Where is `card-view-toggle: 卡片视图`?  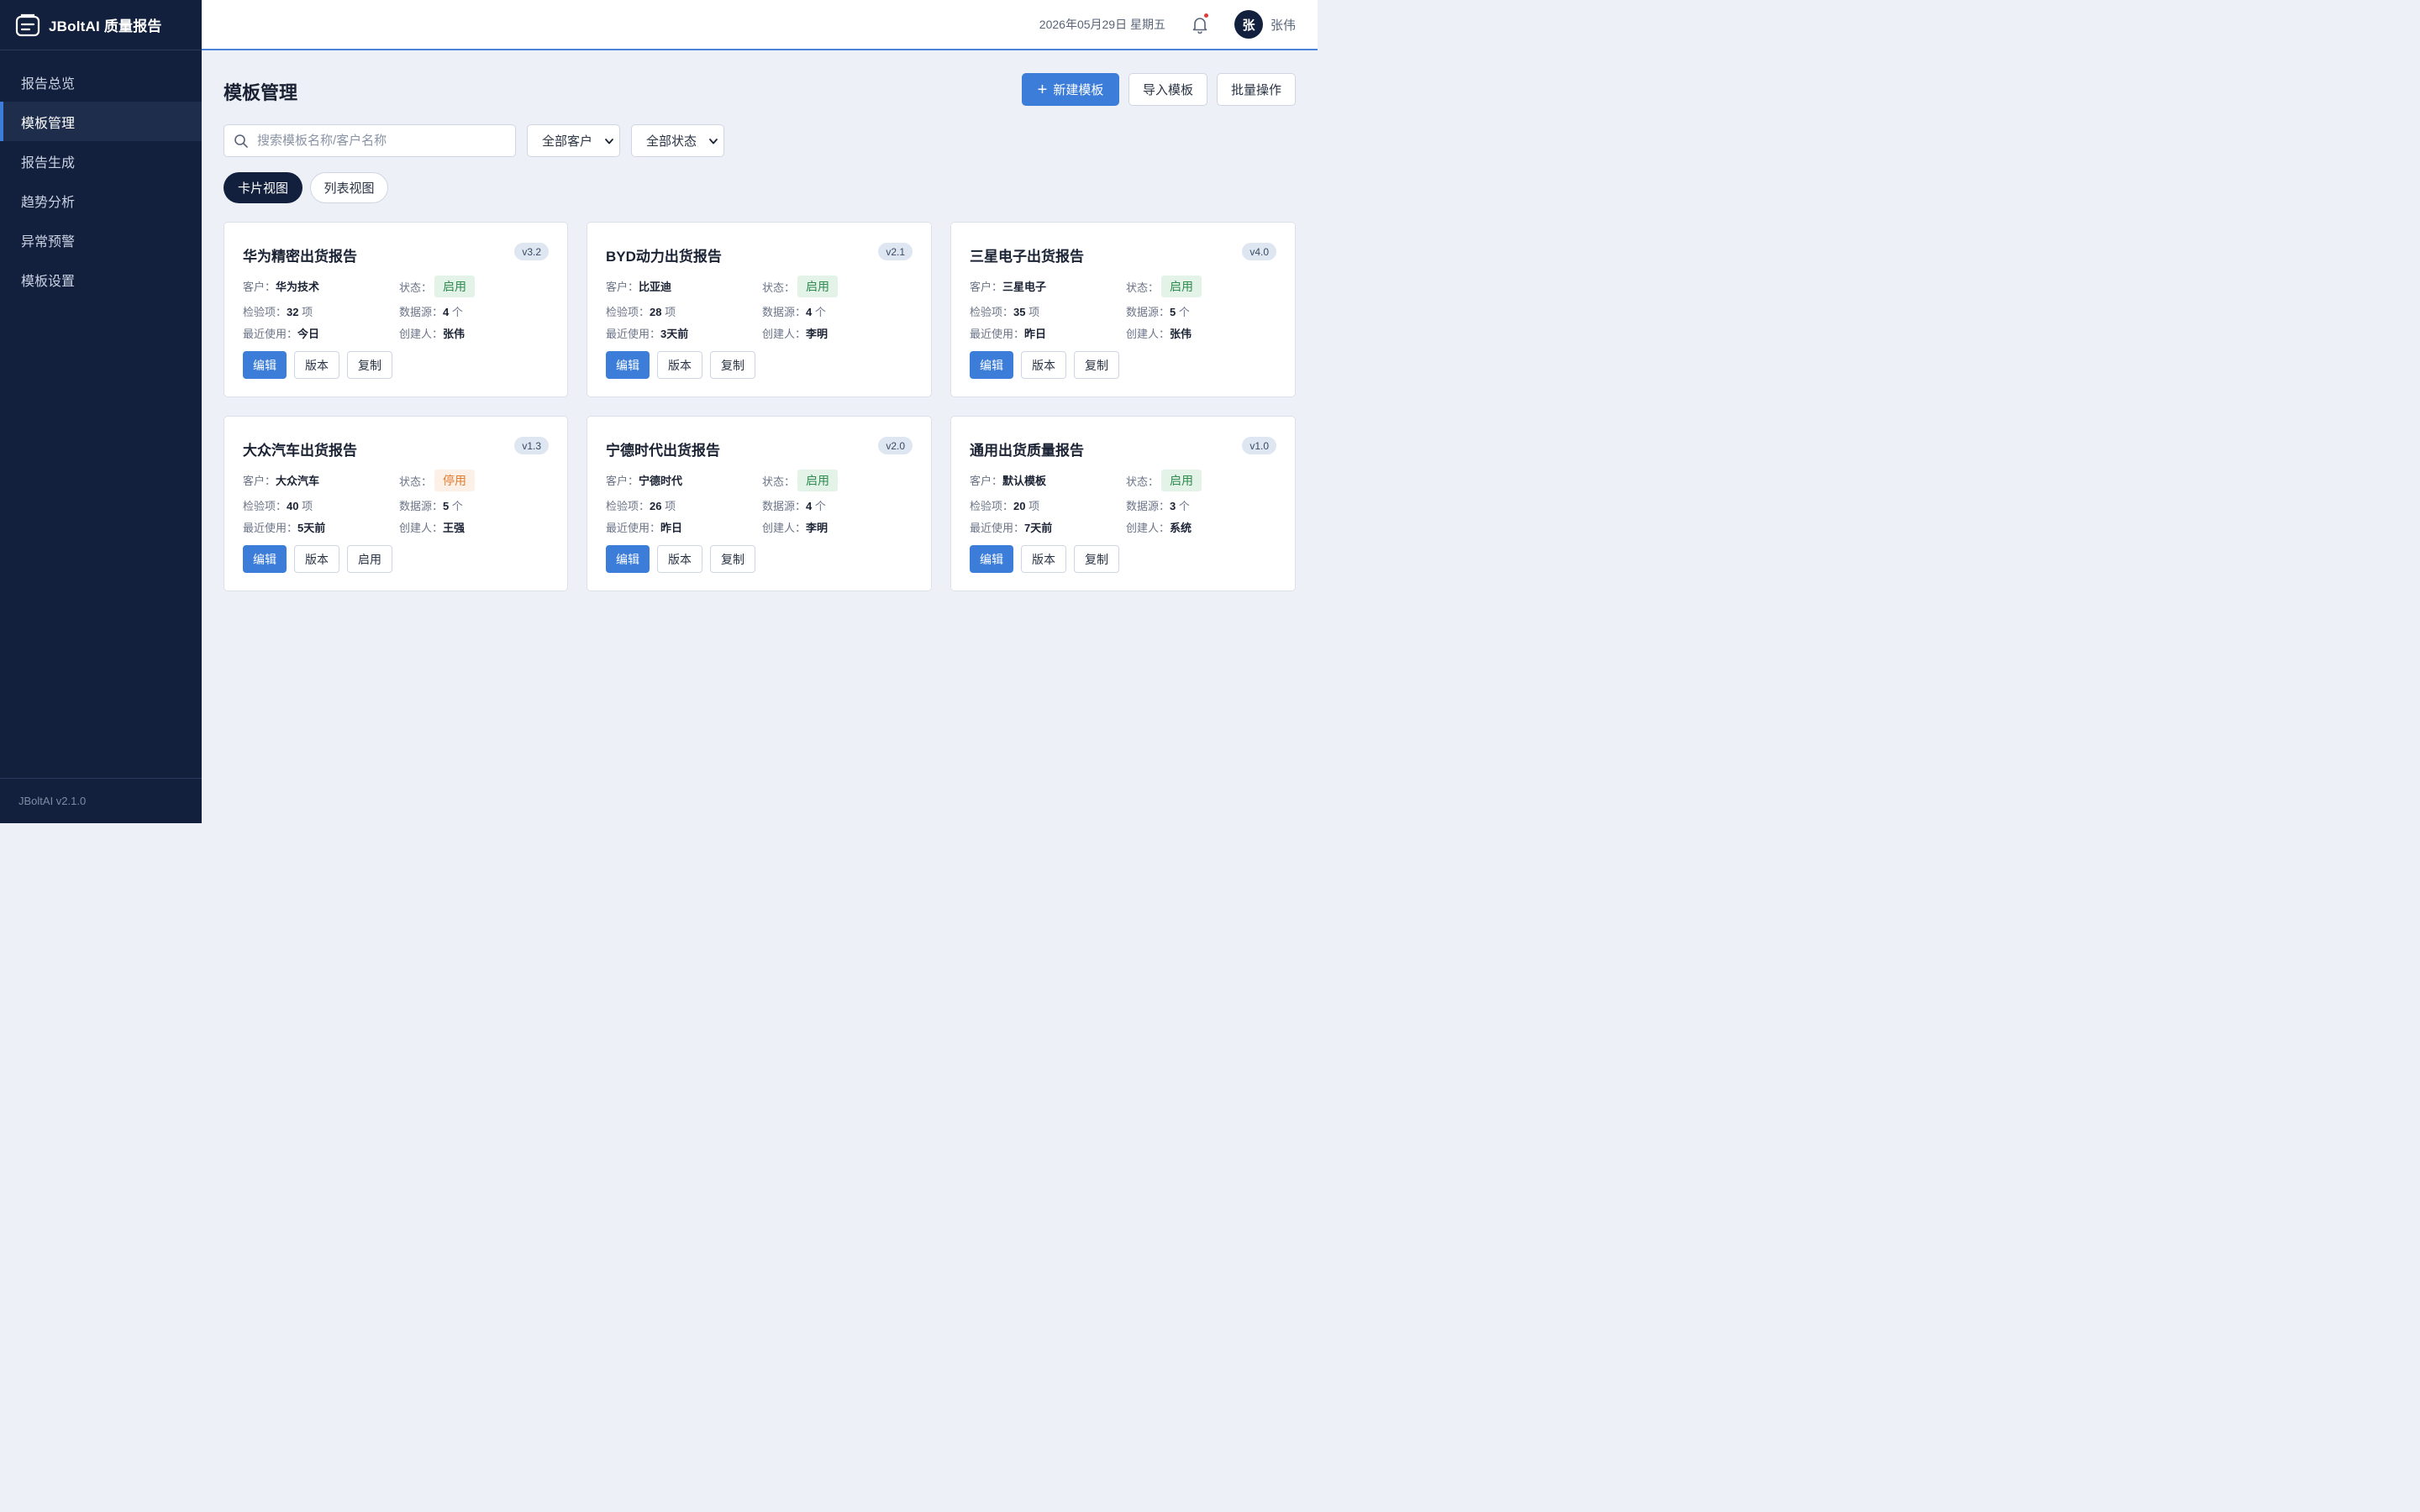 card-view-toggle: 卡片视图 is located at coordinates (263, 187).